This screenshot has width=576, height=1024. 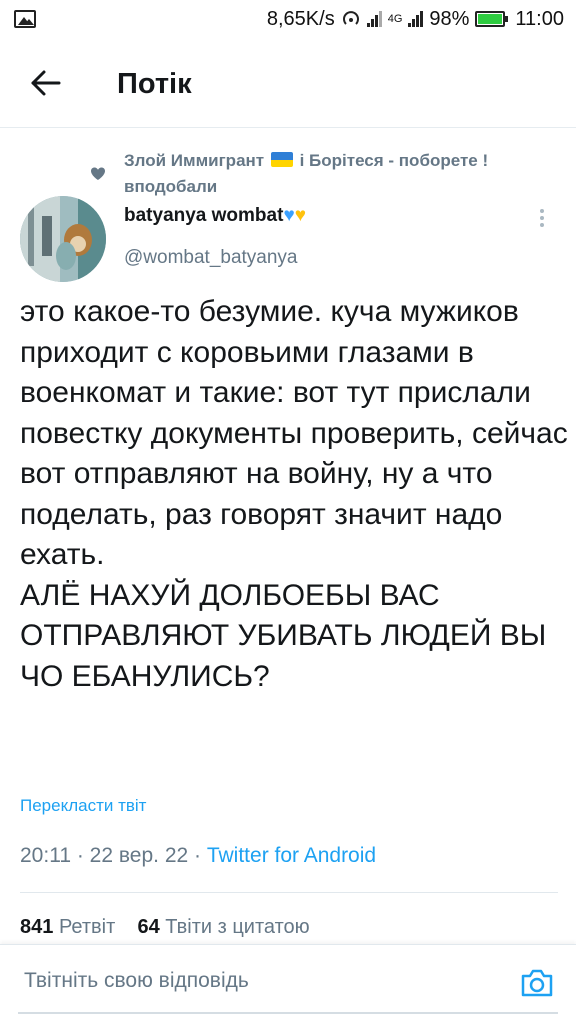 What do you see at coordinates (291, 855) in the screenshot?
I see `tweet-source-link: Twitter for Android` at bounding box center [291, 855].